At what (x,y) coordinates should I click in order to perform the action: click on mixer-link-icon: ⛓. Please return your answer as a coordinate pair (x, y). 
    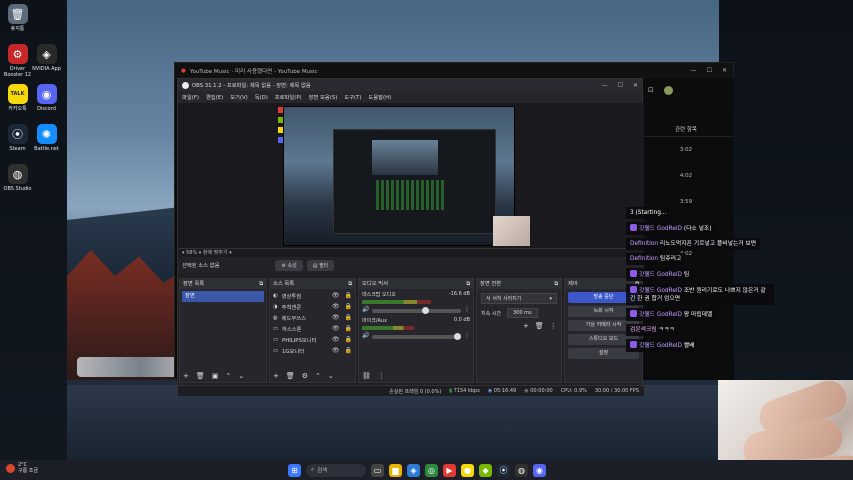
    Looking at the image, I should click on (366, 376).